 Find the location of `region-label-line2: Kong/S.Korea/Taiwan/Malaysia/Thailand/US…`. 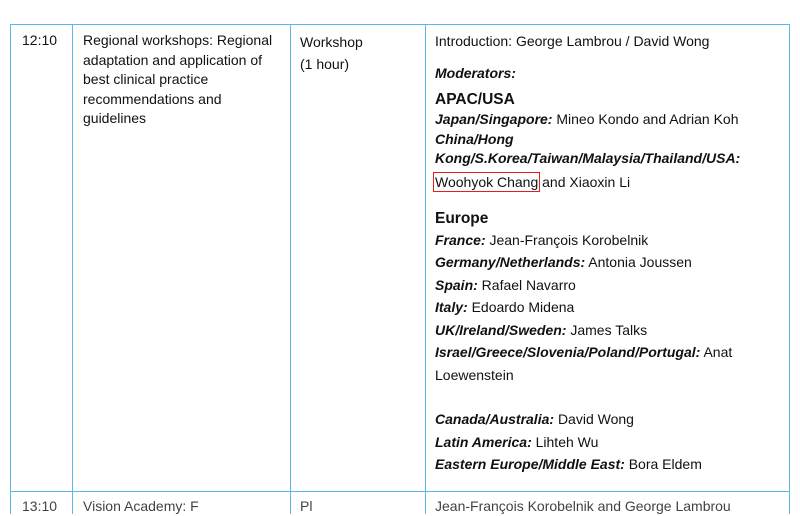

region-label-line2: Kong/S.Korea/Taiwan/Malaysia/Thailand/US… is located at coordinates (588, 158).